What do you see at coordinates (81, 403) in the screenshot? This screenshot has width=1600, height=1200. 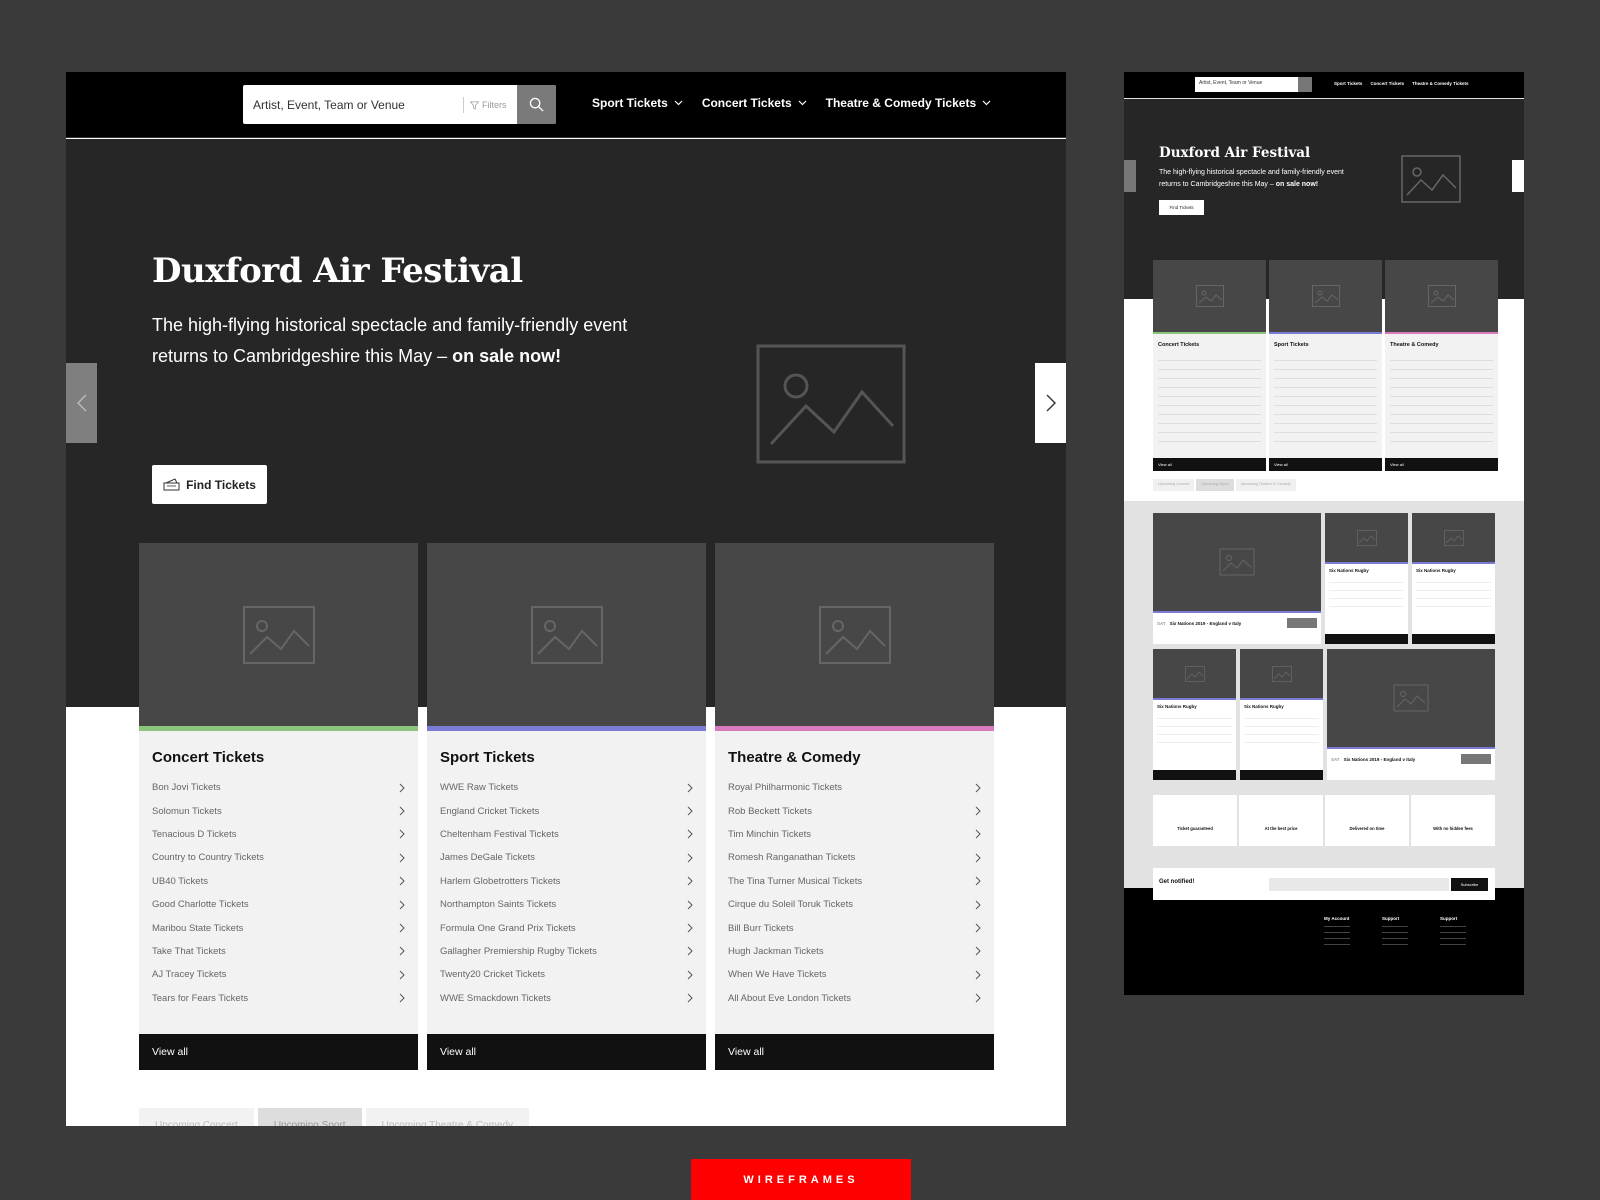 I see `carousel-prev-button` at bounding box center [81, 403].